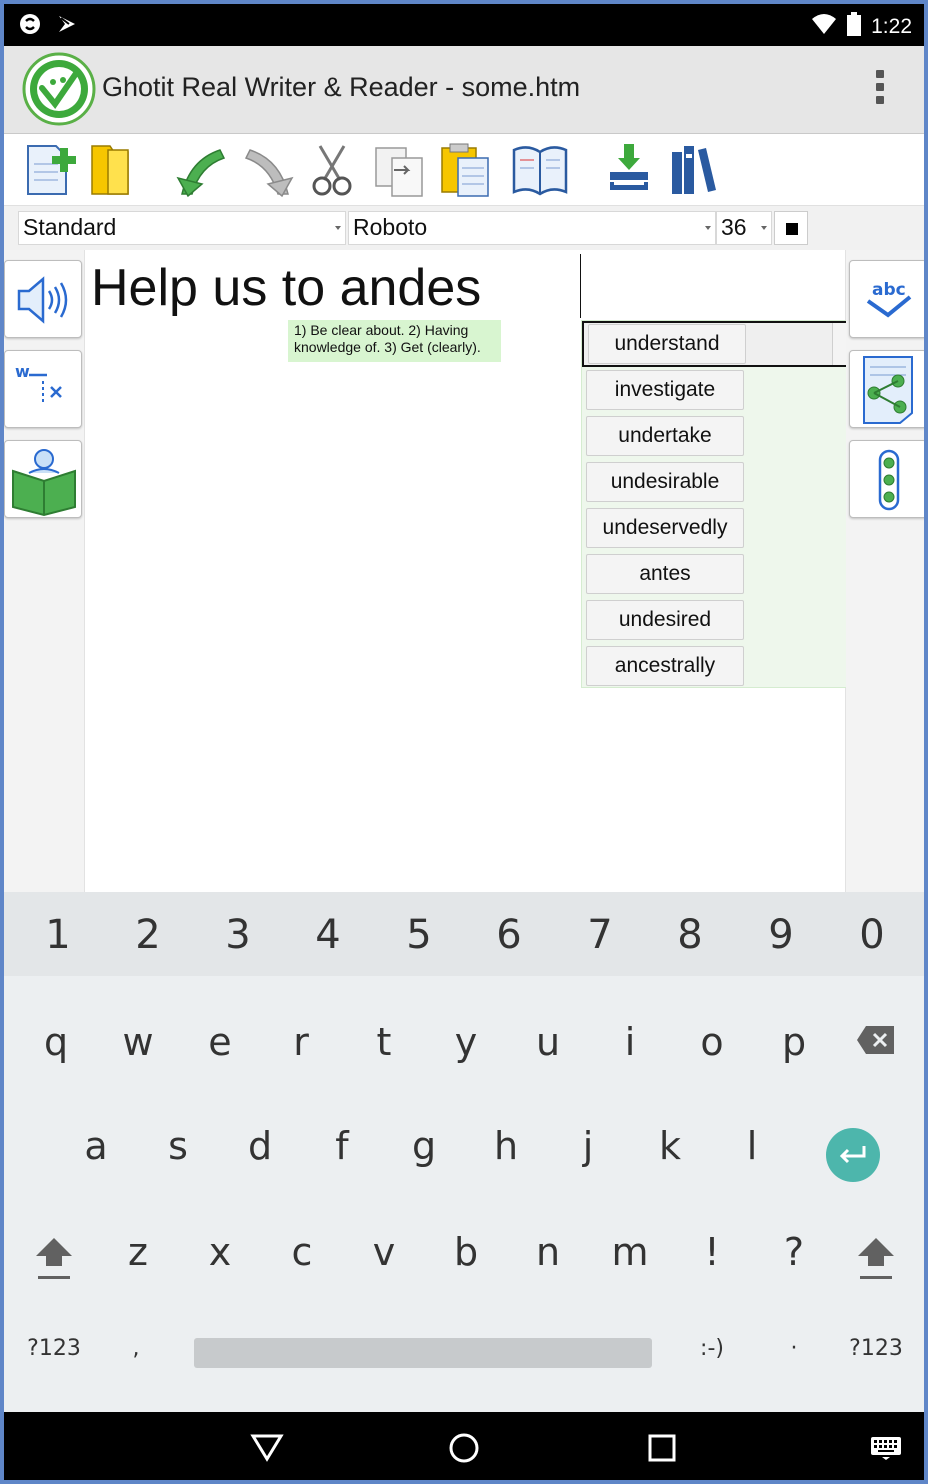 Image resolution: width=928 pixels, height=1484 pixels. What do you see at coordinates (694, 170) in the screenshot?
I see `library-icon` at bounding box center [694, 170].